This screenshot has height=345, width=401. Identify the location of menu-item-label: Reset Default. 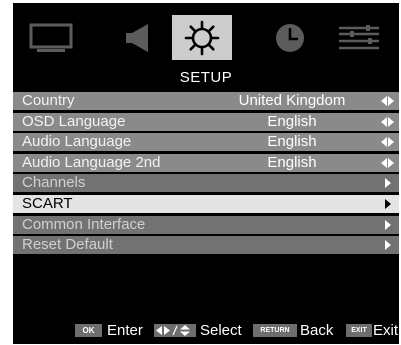
(112, 245).